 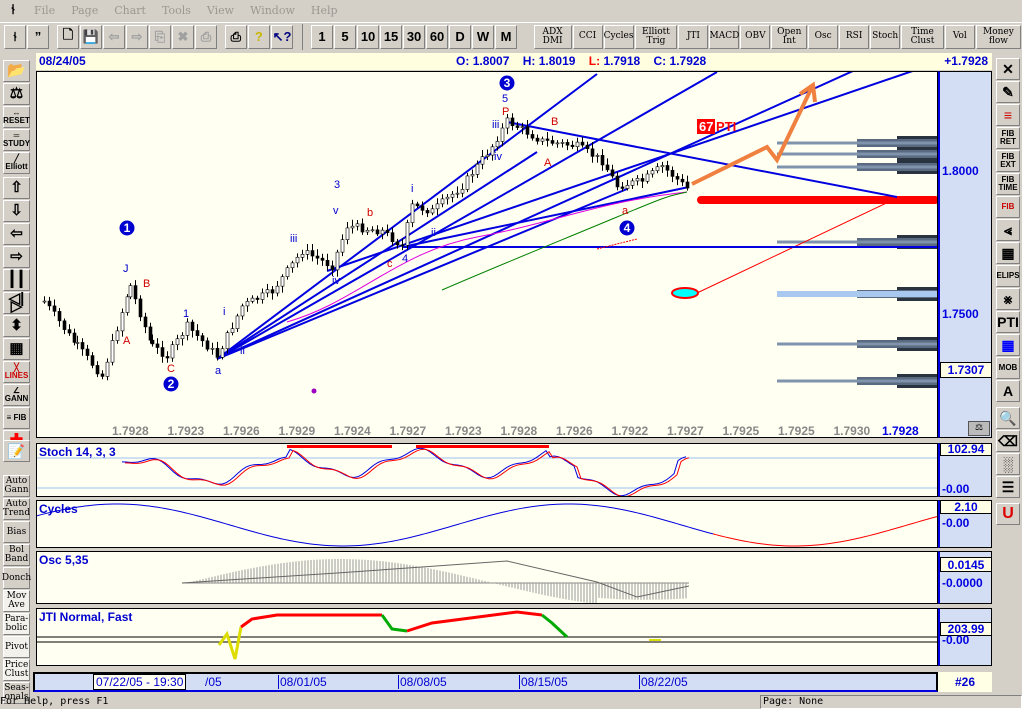 I want to click on report-tool-icon: ☰, so click(x=1008, y=487).